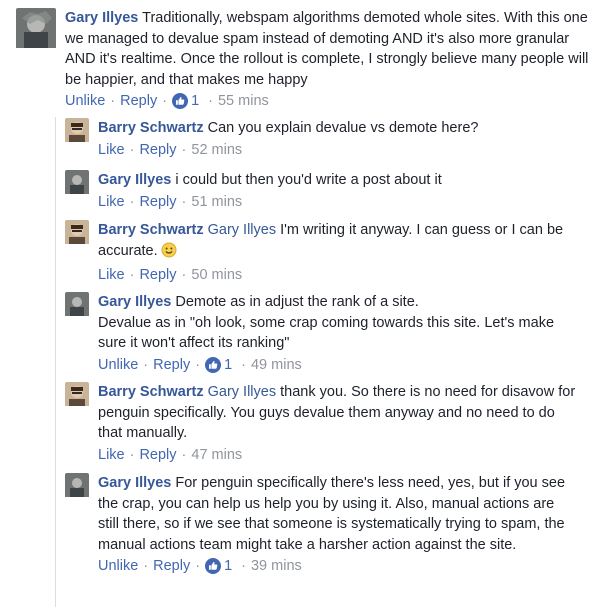  I want to click on timestamp: 47 mins, so click(216, 455).